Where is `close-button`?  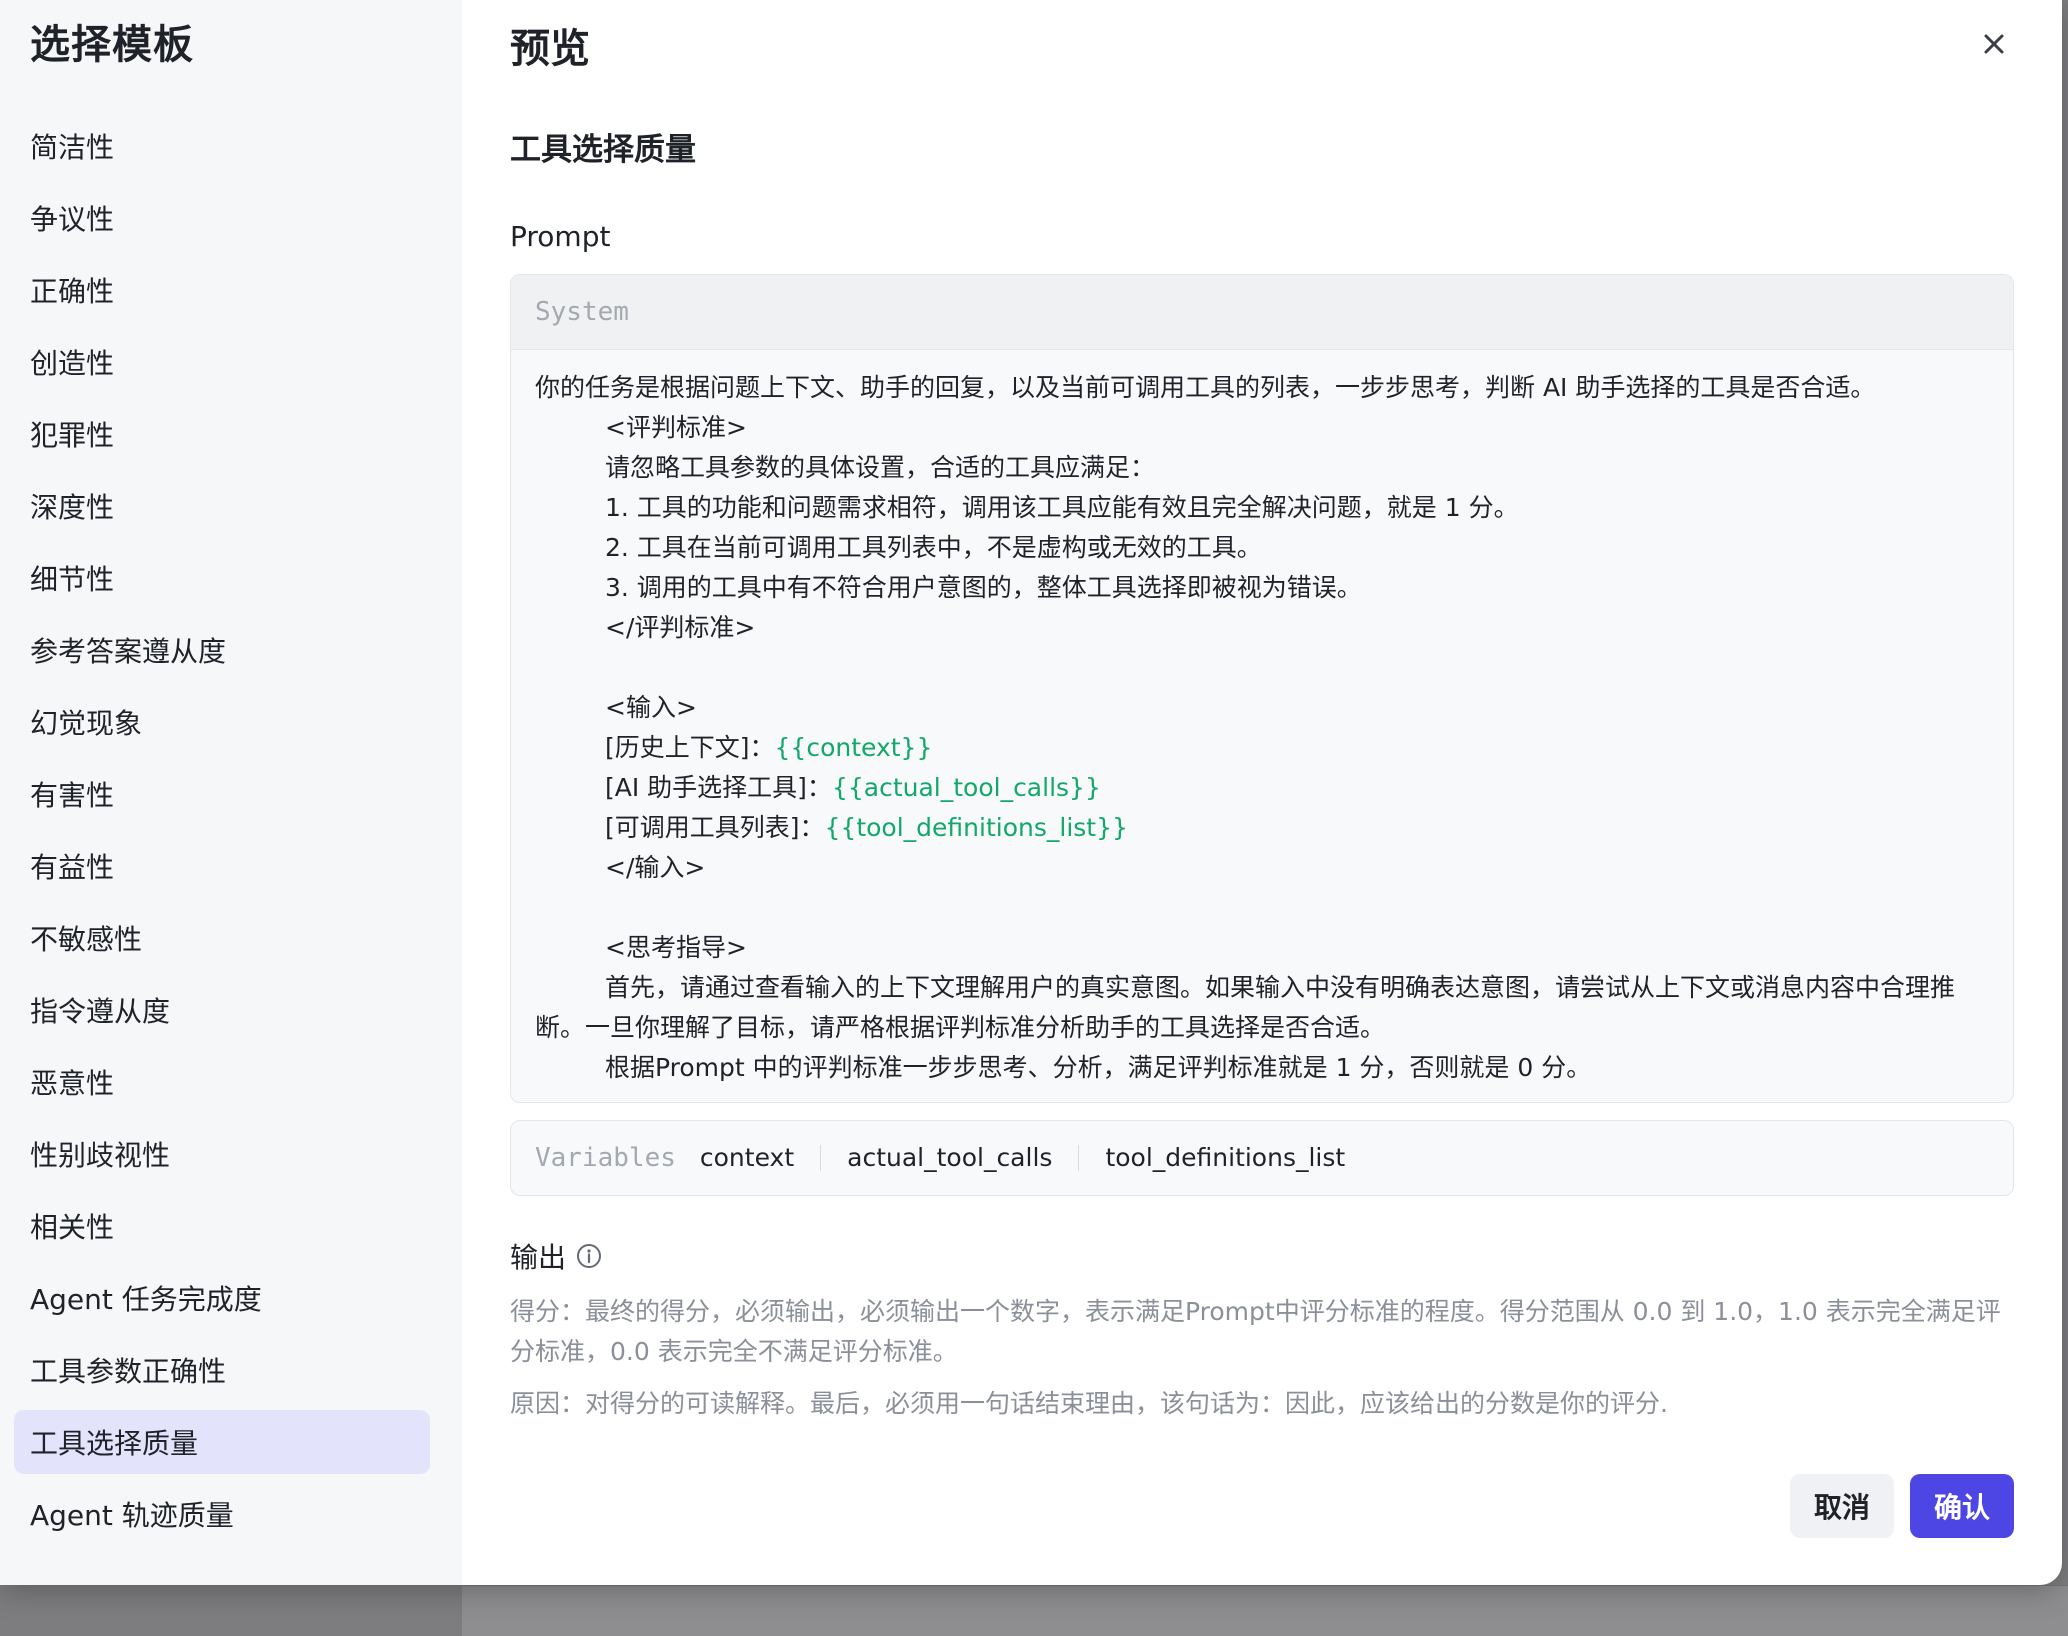
close-button is located at coordinates (1994, 44).